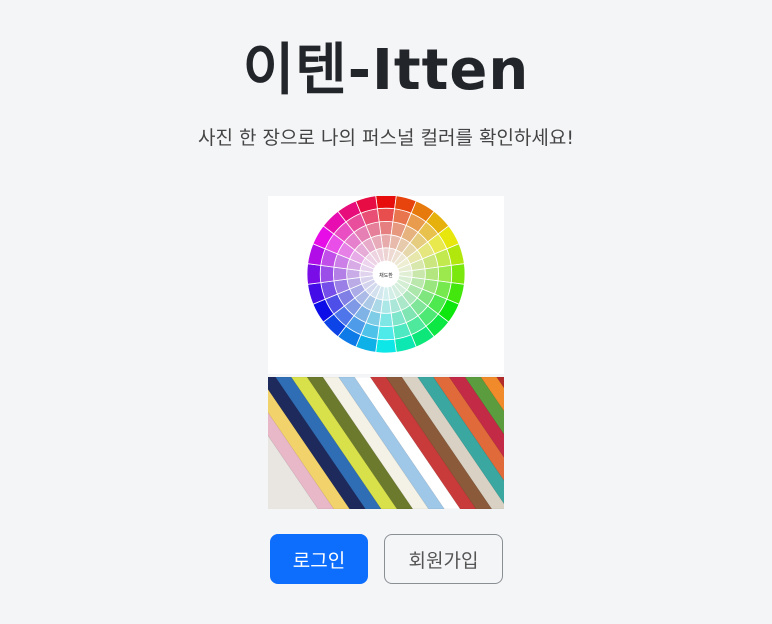 This screenshot has height=624, width=772. Describe the element at coordinates (386, 138) in the screenshot. I see `page-subtitle: 사진 한 장으로 나의 퍼스널 컬러를 확인하세요!` at that location.